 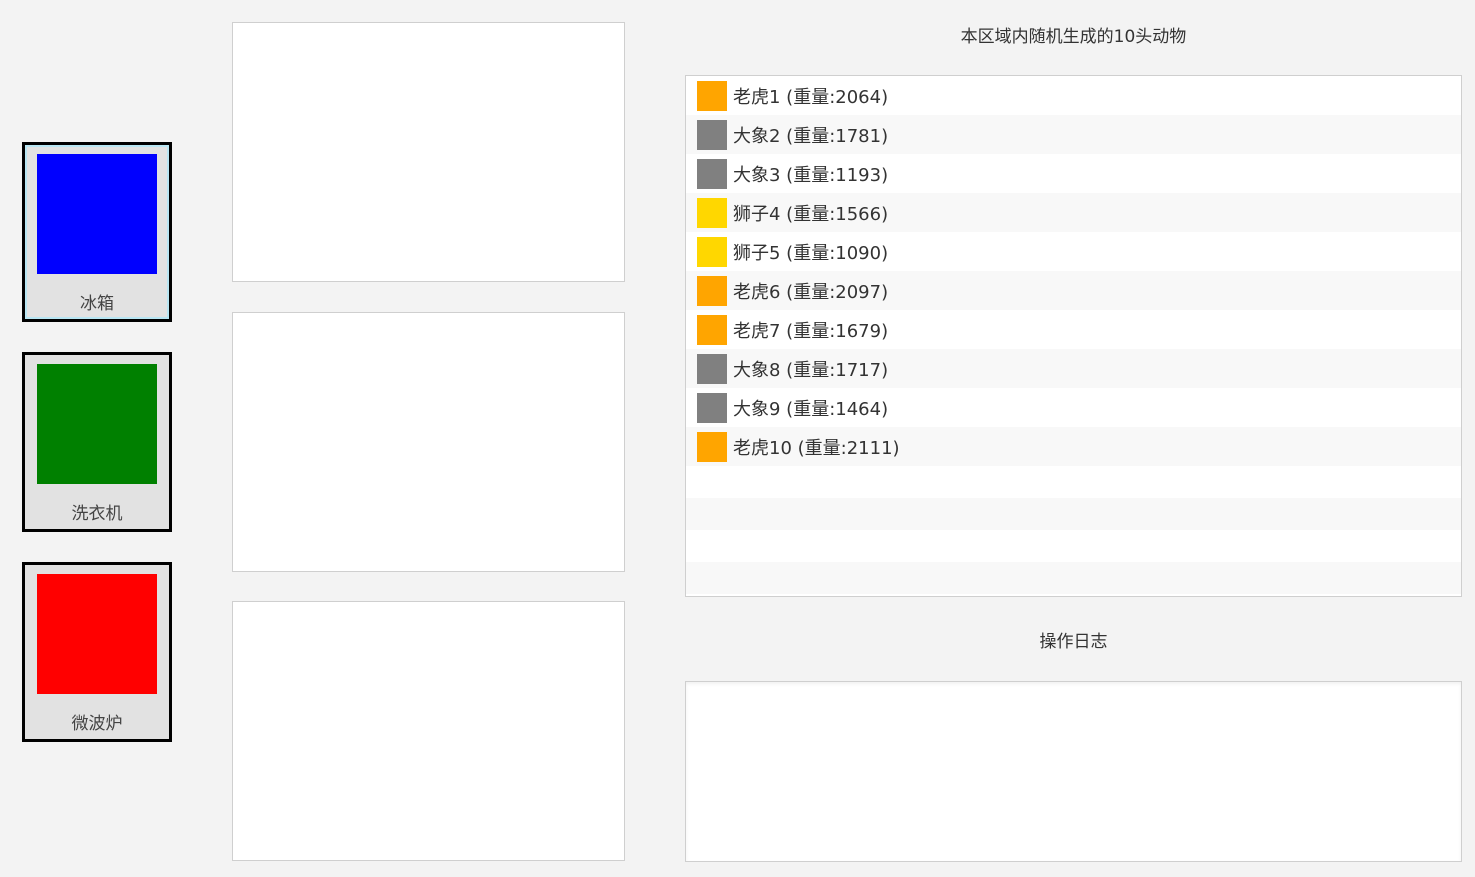 What do you see at coordinates (1073, 771) in the screenshot?
I see `operation-log` at bounding box center [1073, 771].